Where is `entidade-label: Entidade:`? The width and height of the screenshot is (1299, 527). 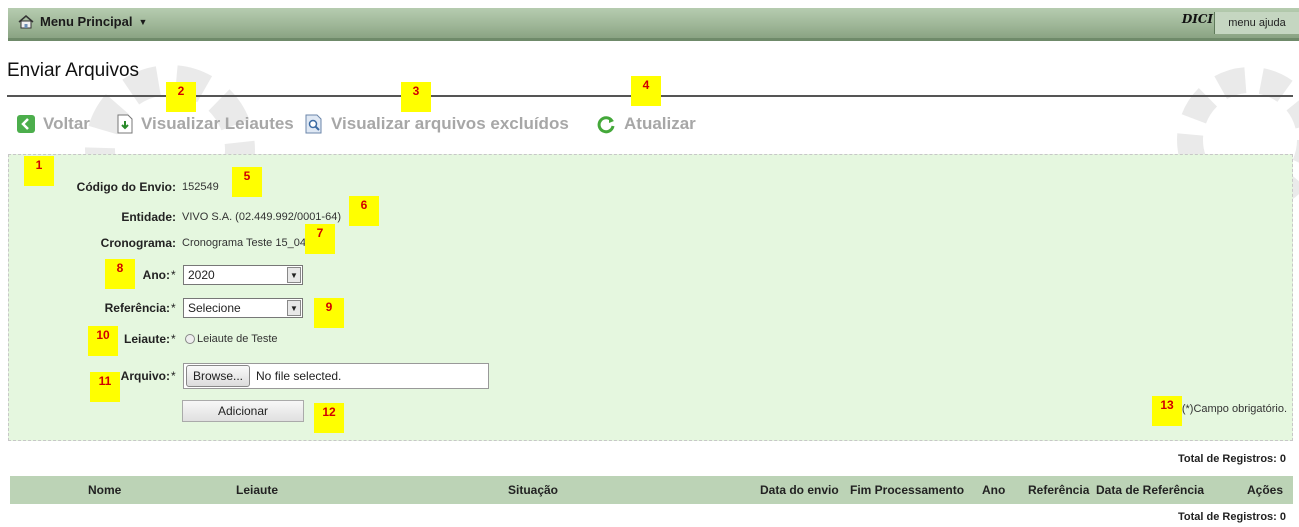
entidade-label: Entidade: is located at coordinates (148, 217).